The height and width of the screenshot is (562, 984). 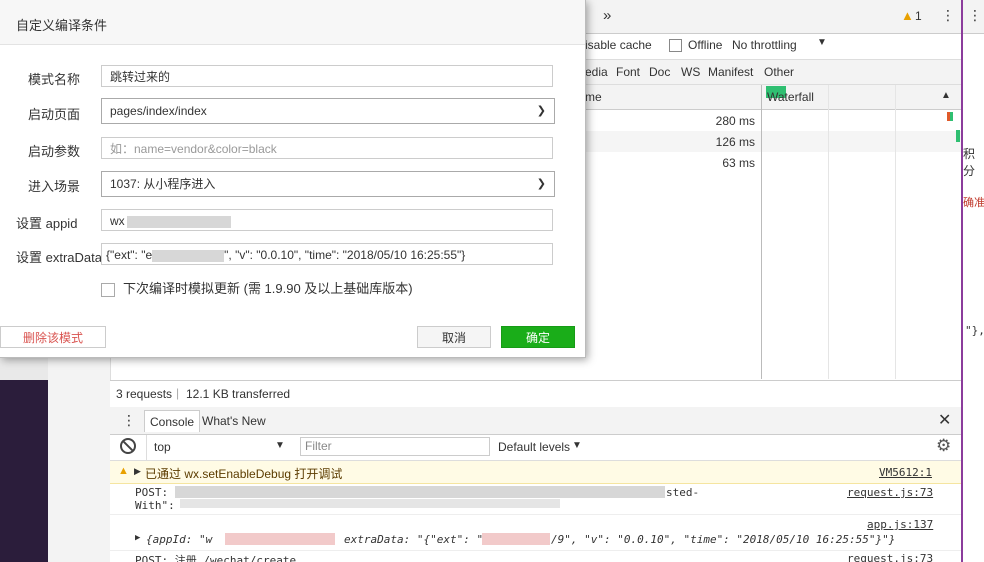 I want to click on simulator-background, so click(x=24, y=471).